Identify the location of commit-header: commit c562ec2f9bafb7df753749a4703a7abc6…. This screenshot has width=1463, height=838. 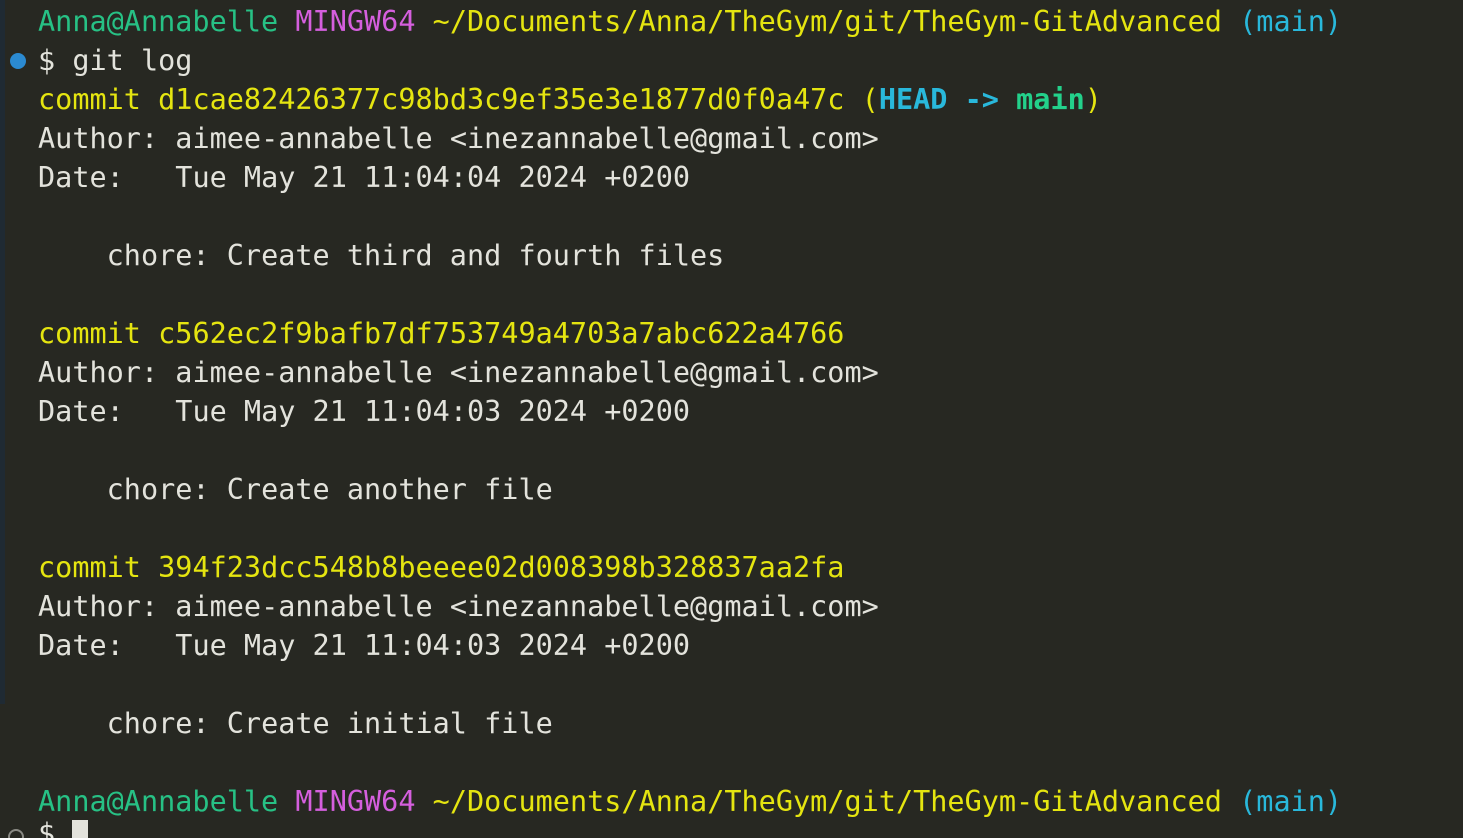
(441, 333).